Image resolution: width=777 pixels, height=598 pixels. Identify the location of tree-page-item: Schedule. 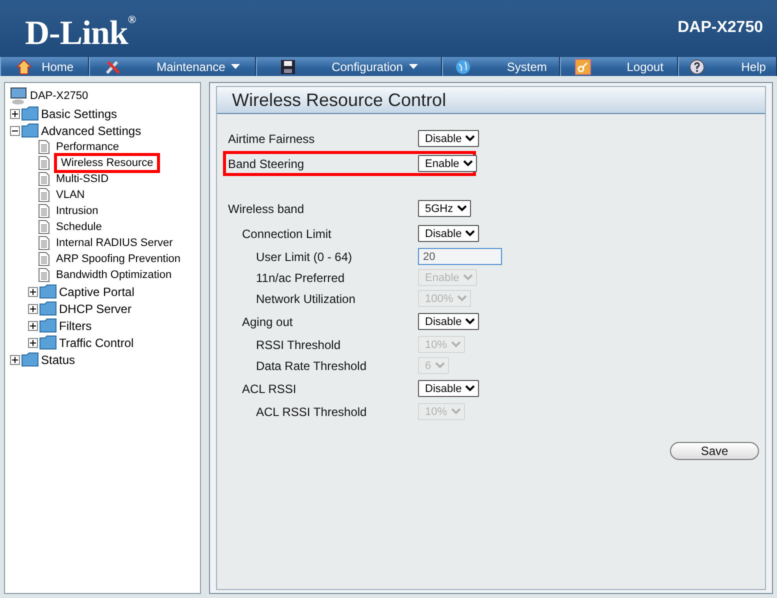
(79, 227).